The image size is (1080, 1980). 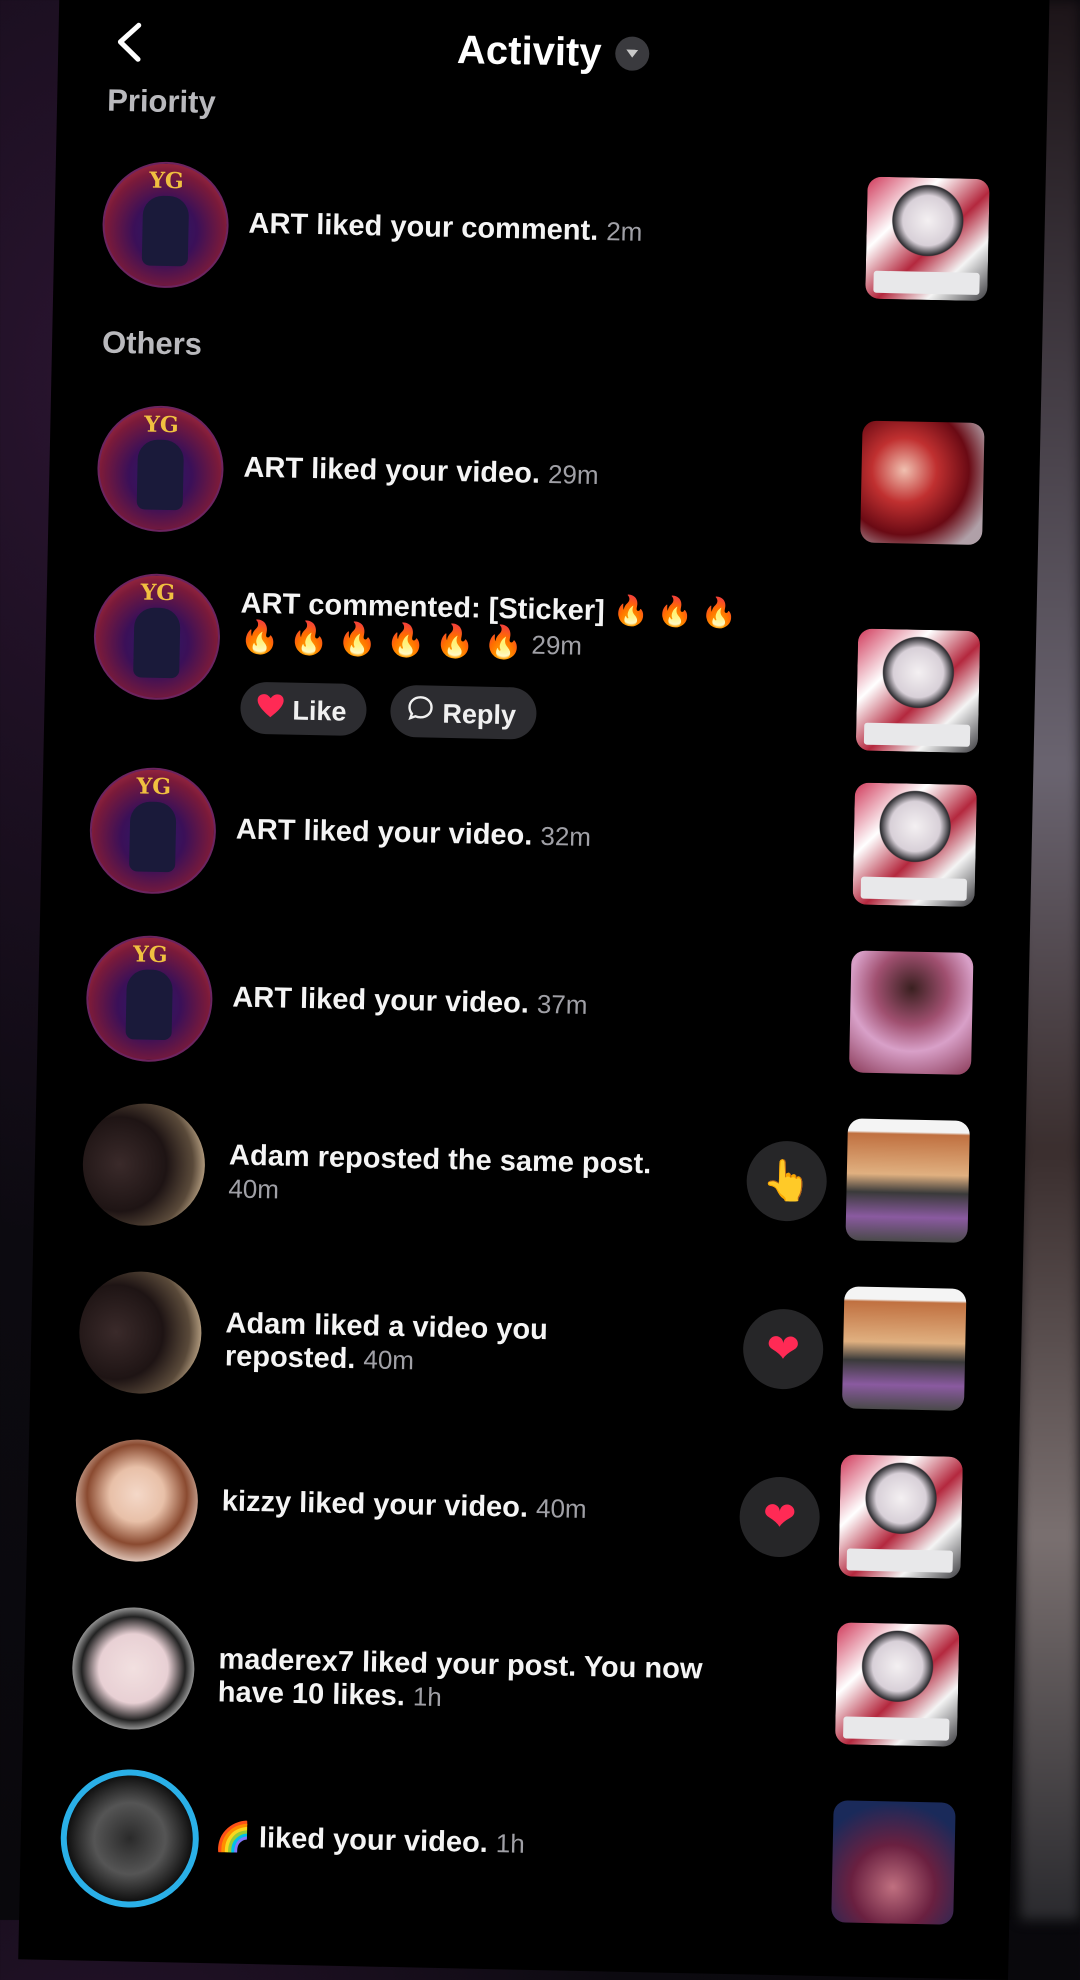 I want to click on activity-item: kizzy liked your video. 40m ❤, so click(x=524, y=1508).